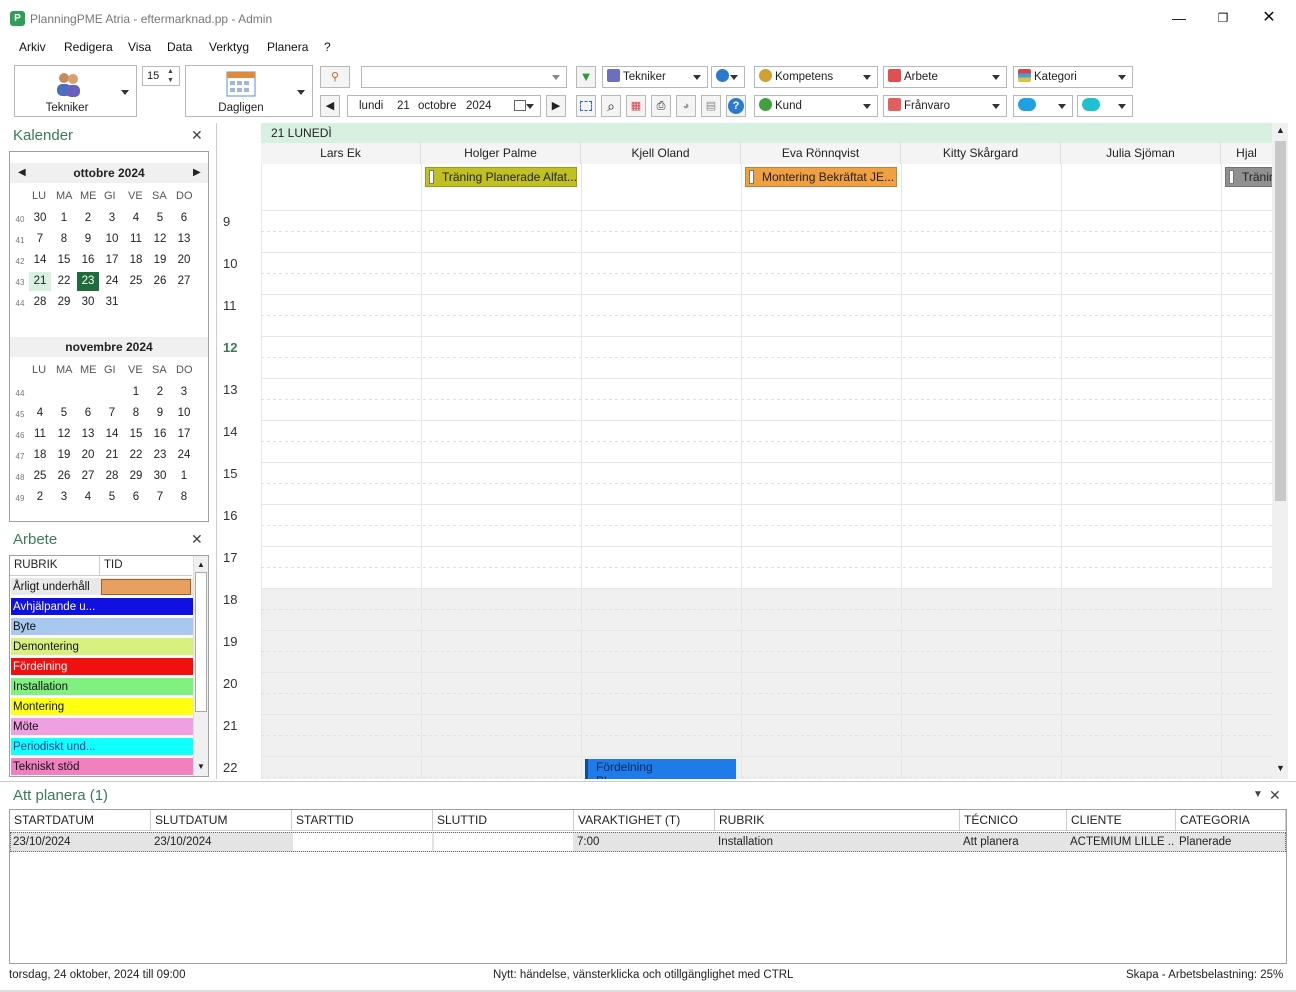  Describe the element at coordinates (362, 820) in the screenshot. I see `column-header: STARTTID` at that location.